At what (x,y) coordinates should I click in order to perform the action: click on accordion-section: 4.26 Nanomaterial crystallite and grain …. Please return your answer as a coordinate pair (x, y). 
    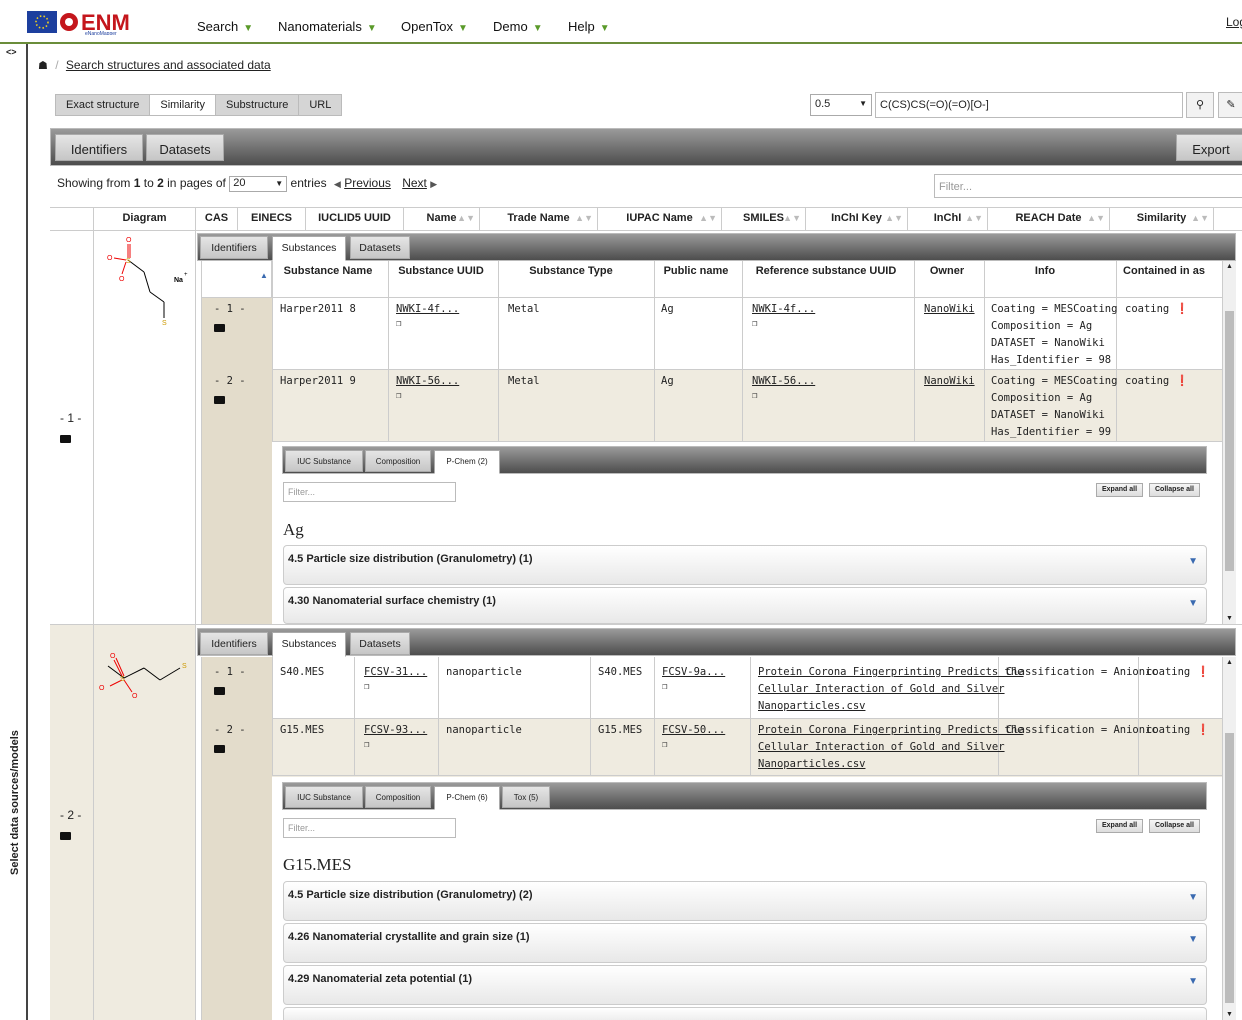
    Looking at the image, I should click on (745, 943).